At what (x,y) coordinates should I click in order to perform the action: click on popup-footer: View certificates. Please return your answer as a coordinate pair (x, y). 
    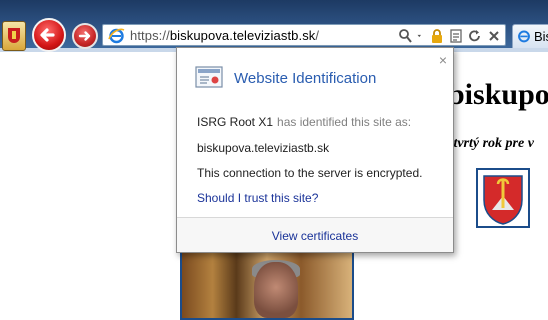
    Looking at the image, I should click on (315, 234).